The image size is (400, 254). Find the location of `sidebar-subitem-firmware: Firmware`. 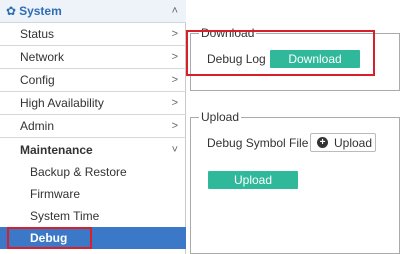

sidebar-subitem-firmware: Firmware is located at coordinates (93, 194).